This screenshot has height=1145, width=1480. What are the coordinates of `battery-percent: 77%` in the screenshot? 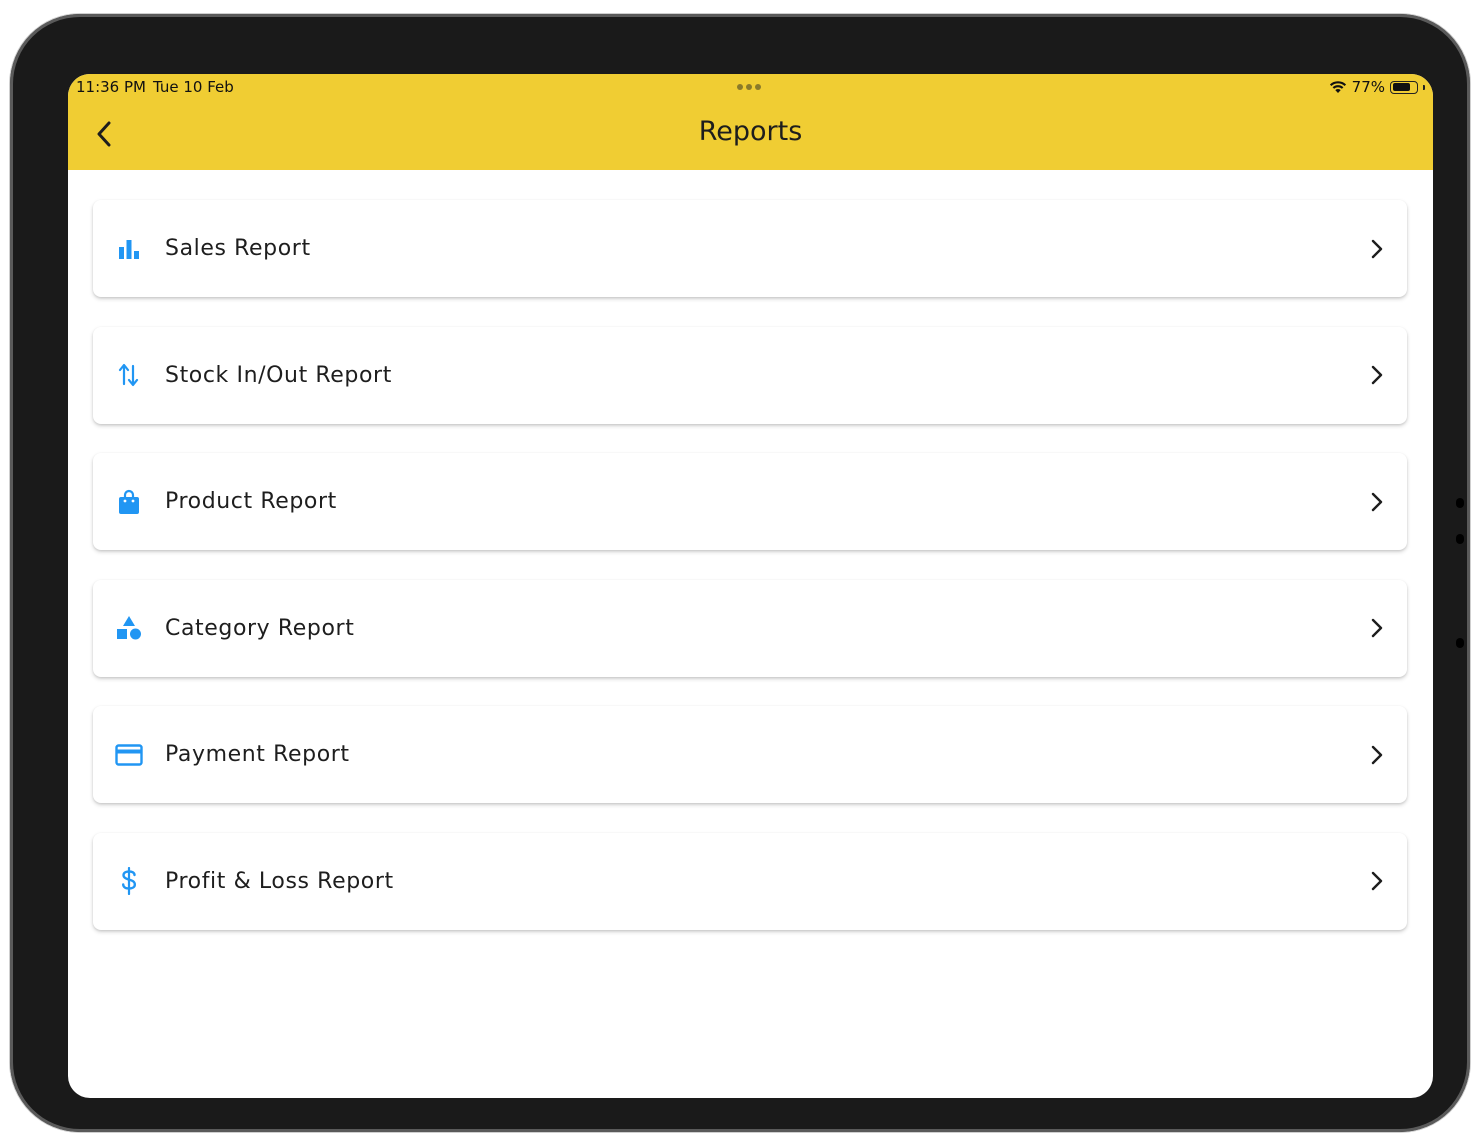 It's located at (1368, 87).